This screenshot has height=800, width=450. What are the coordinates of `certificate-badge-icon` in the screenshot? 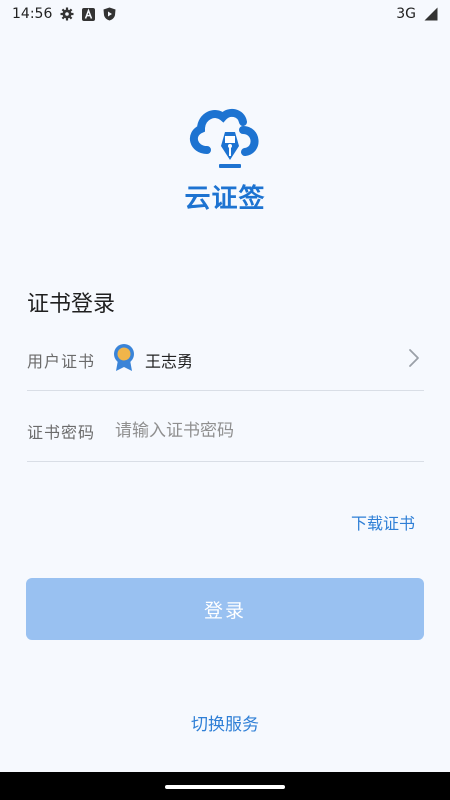 It's located at (124, 360).